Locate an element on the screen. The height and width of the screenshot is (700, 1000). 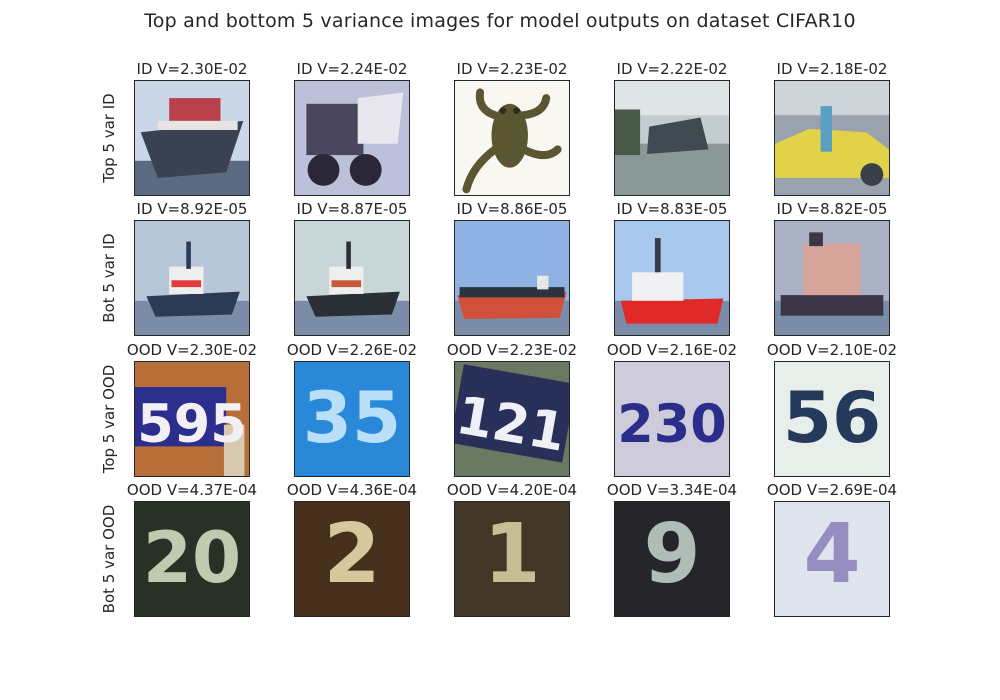
image-title: OOD V=2.23E-02 is located at coordinates (512, 350).